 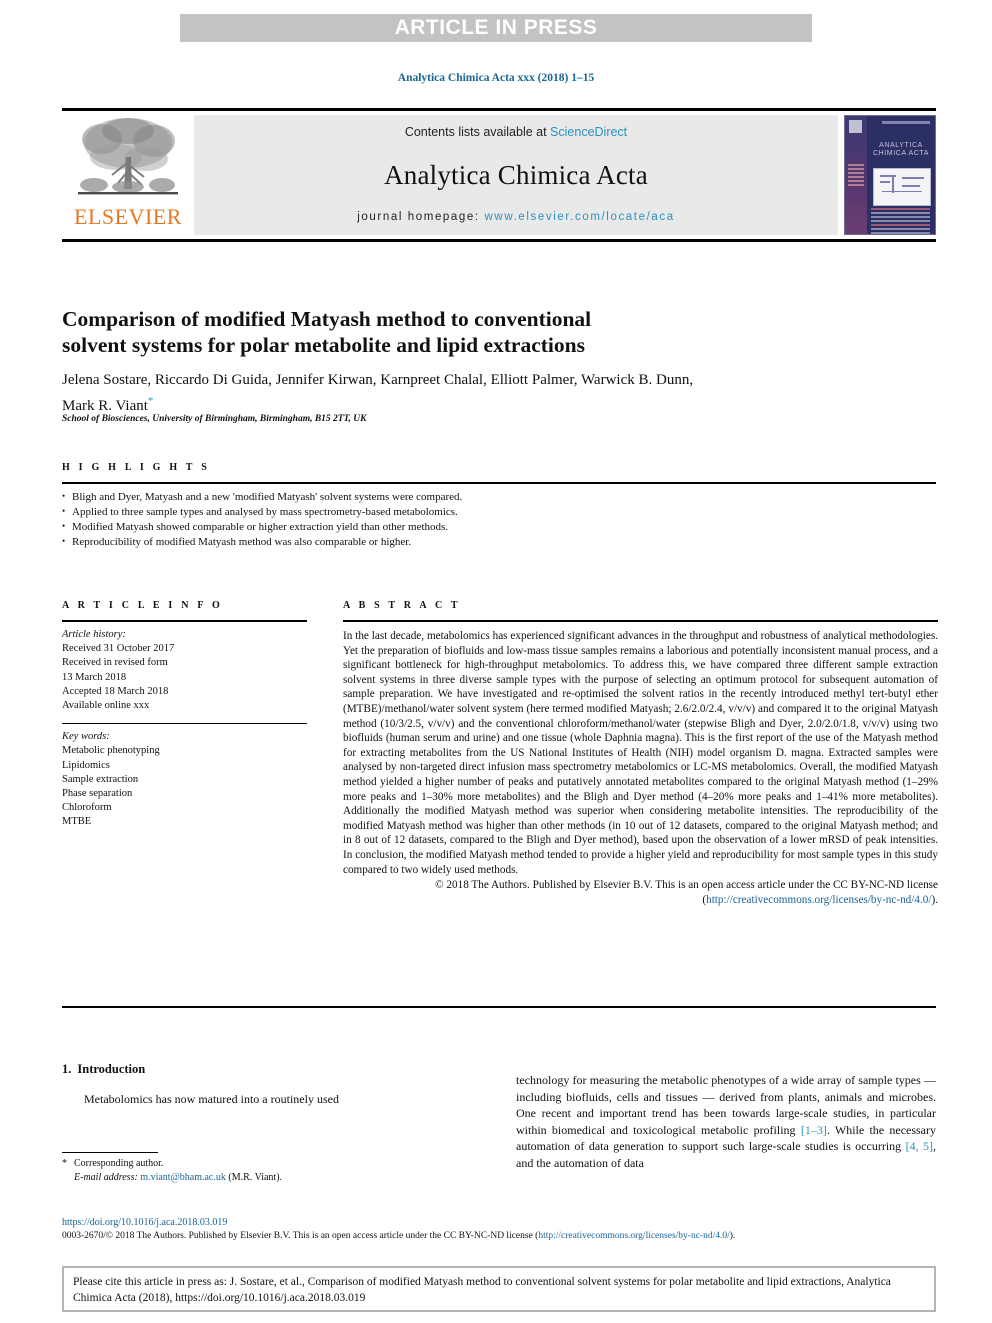 I want to click on homepage-label: journal homepage:, so click(x=421, y=217).